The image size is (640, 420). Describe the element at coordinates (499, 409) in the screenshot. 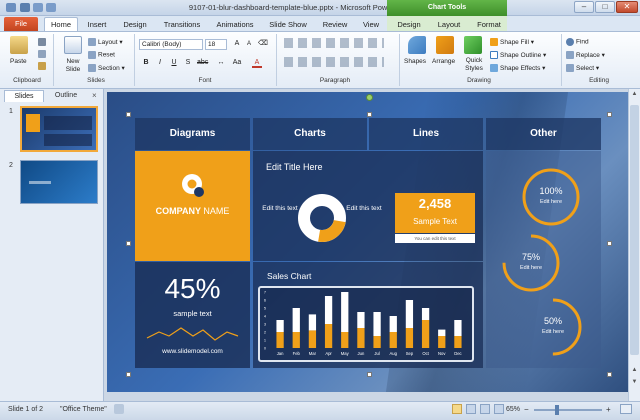

I see `slideshow-view-icon` at that location.